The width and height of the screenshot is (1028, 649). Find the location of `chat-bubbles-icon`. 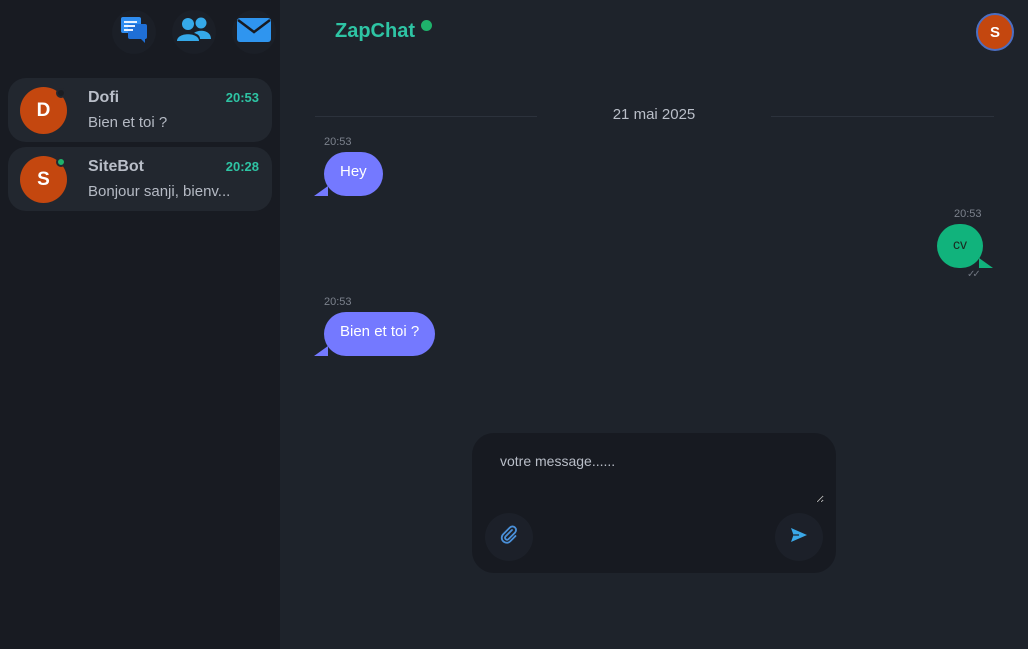

chat-bubbles-icon is located at coordinates (134, 32).